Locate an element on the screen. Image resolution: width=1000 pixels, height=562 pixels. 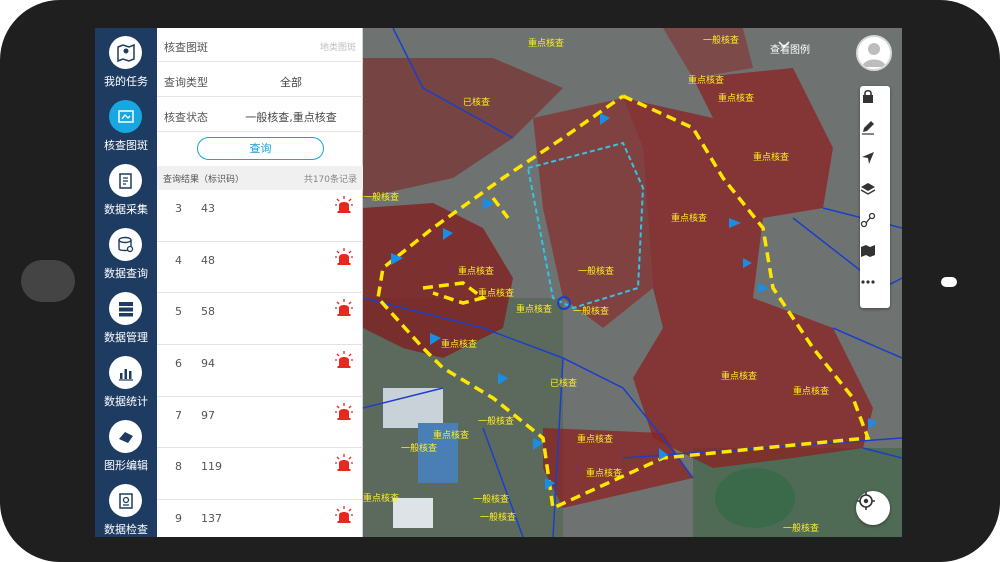
item-code: 94 is located at coordinates (208, 364).